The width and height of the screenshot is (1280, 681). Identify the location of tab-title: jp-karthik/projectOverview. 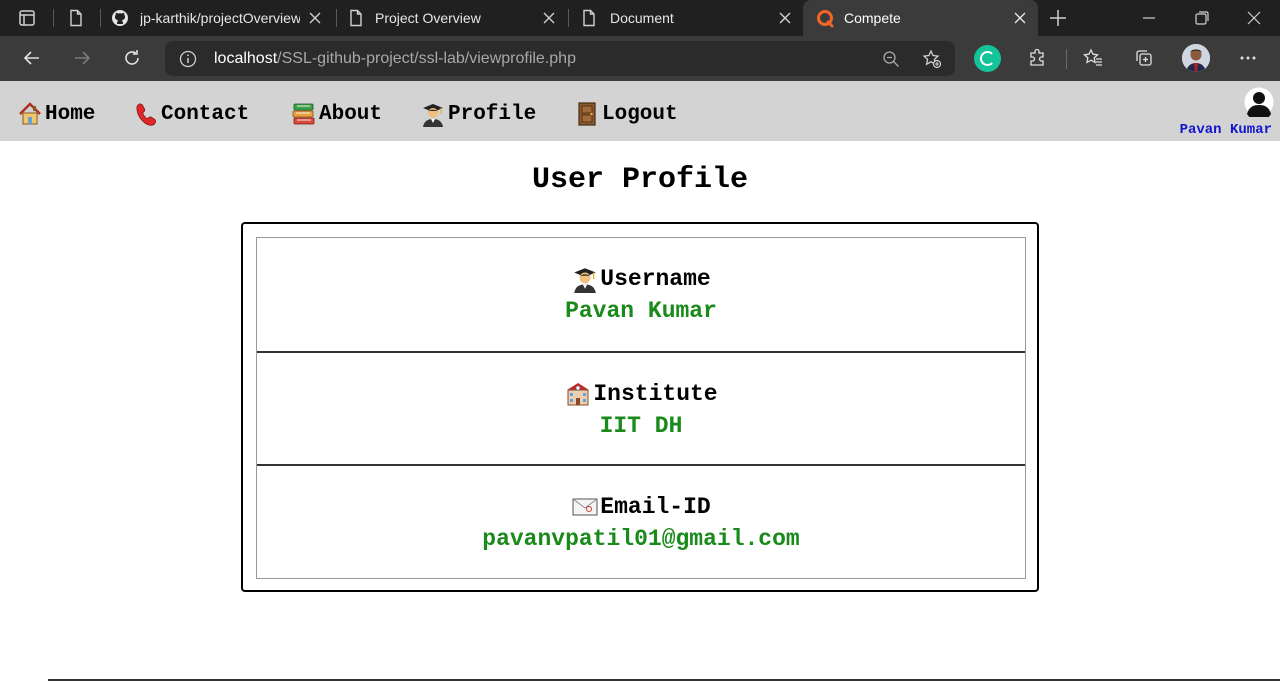
(220, 18).